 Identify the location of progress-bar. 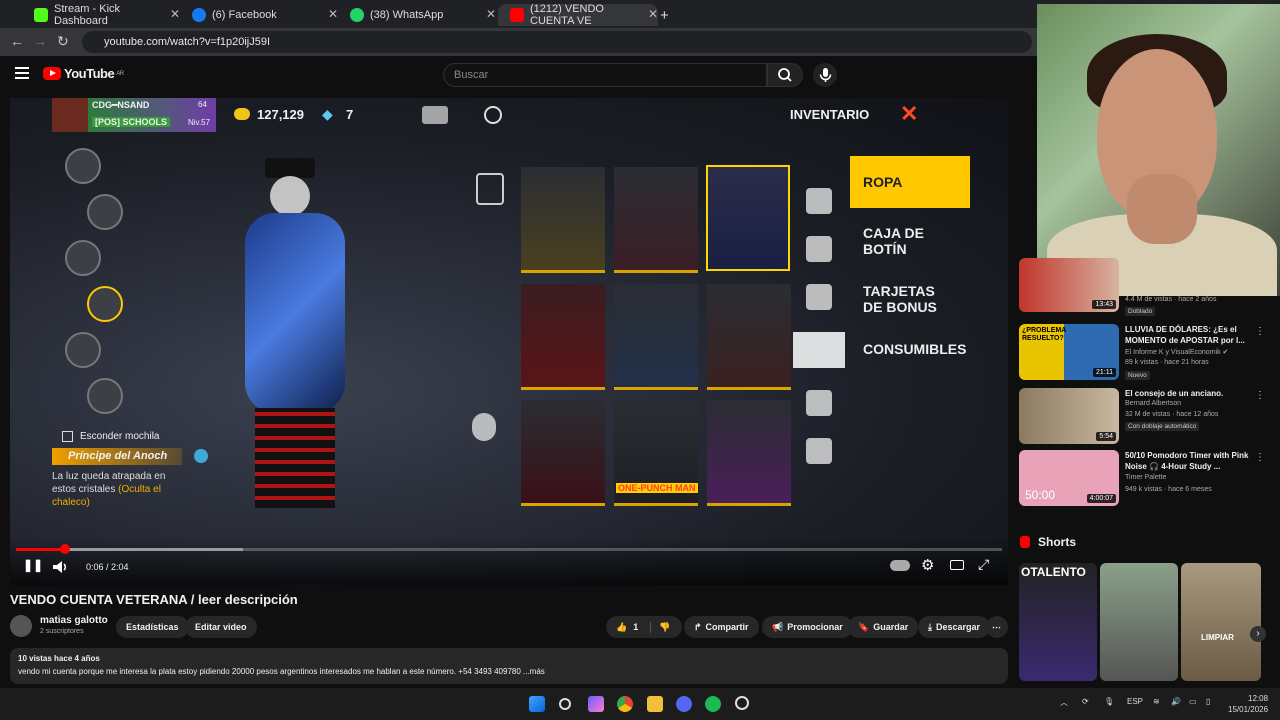
(509, 549).